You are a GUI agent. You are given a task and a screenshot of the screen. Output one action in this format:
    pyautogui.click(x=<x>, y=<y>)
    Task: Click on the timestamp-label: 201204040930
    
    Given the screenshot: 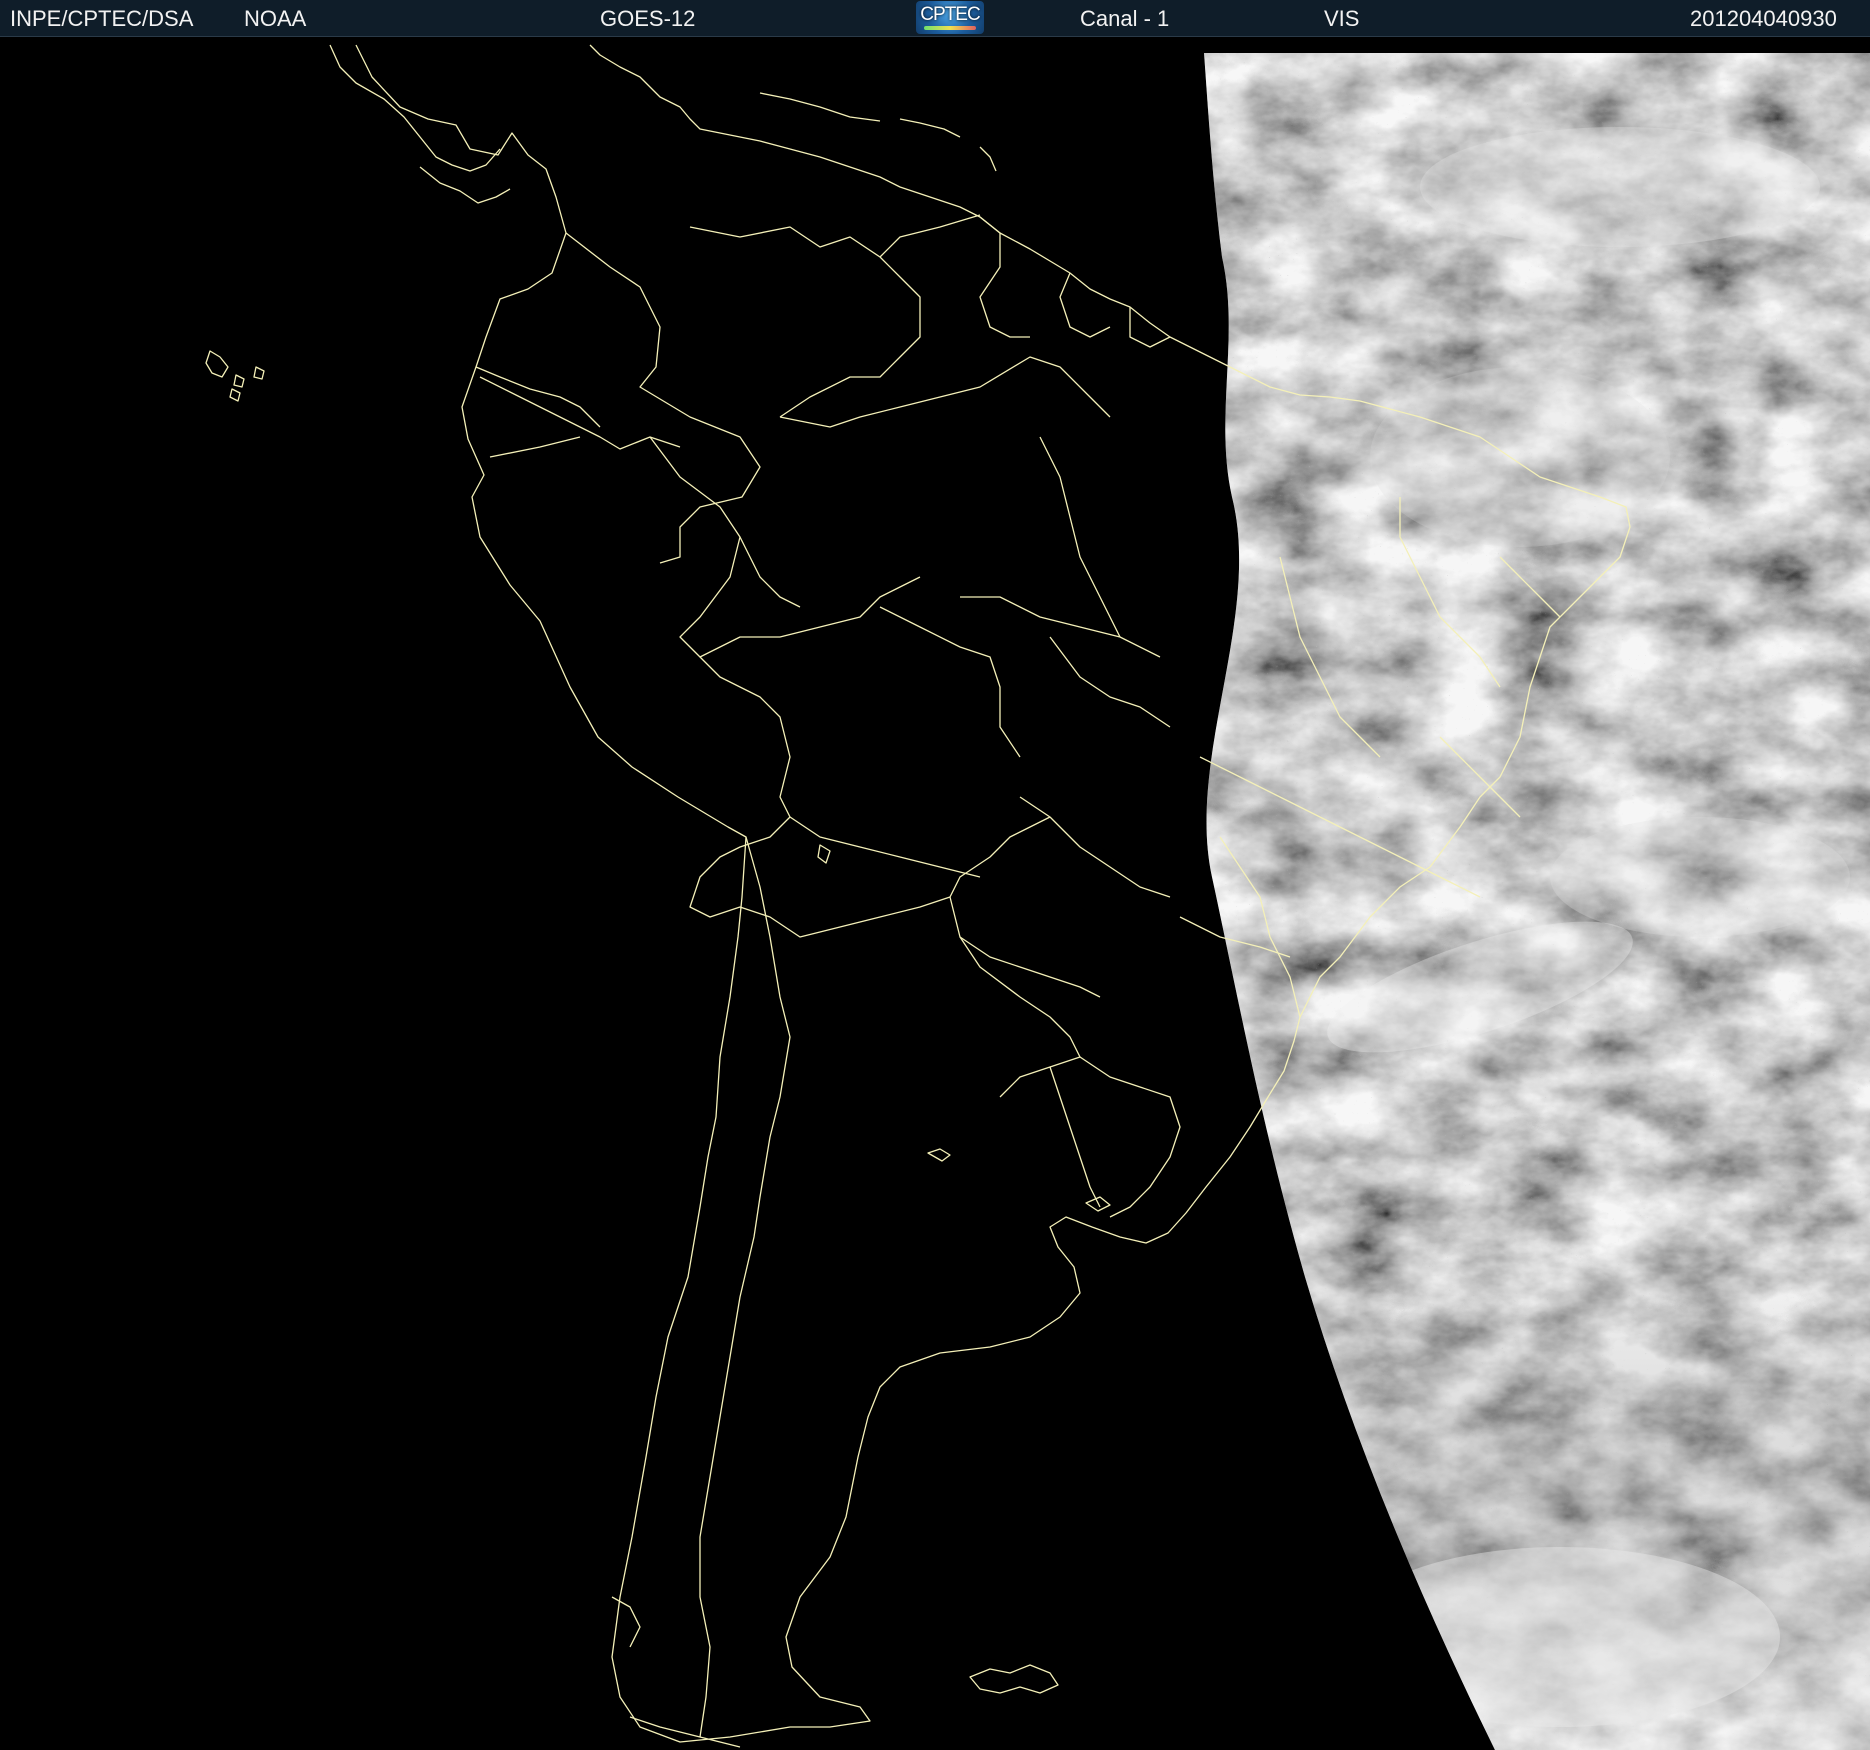 What is the action you would take?
    pyautogui.click(x=1763, y=18)
    